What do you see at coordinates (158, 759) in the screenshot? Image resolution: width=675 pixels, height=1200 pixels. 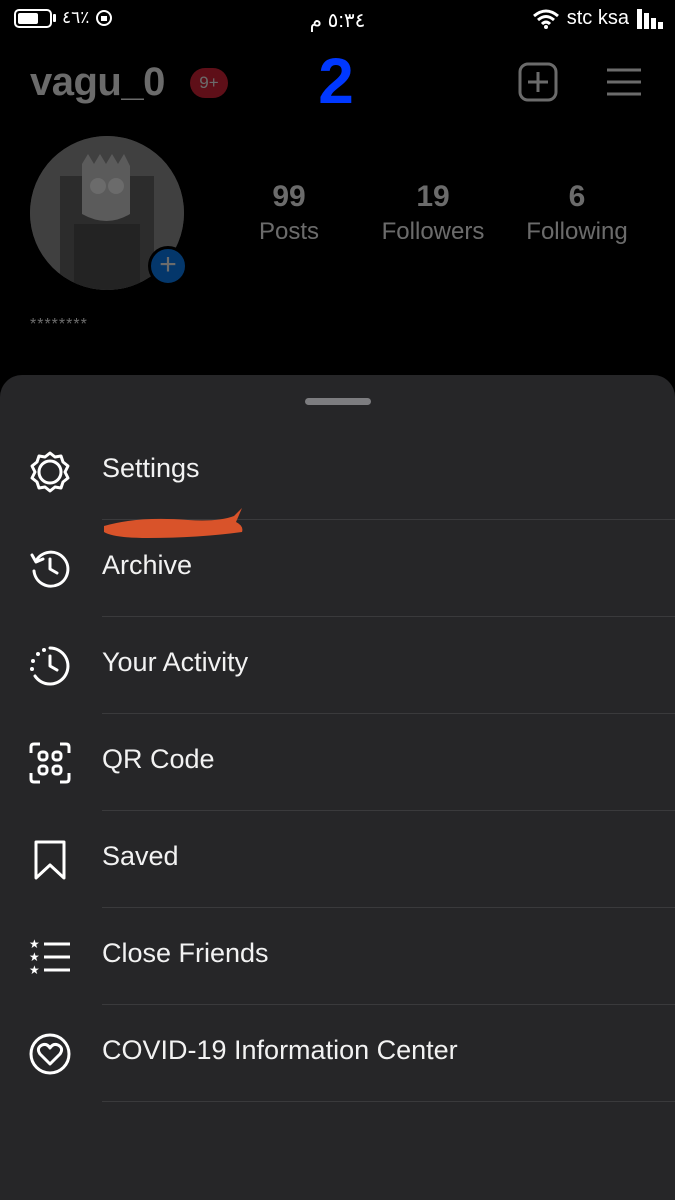 I see `menu-label-qr-code: QR Code` at bounding box center [158, 759].